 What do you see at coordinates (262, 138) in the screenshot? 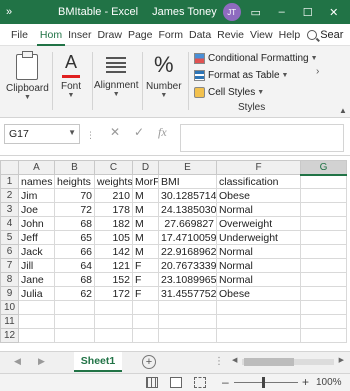
I see `formula-input` at bounding box center [262, 138].